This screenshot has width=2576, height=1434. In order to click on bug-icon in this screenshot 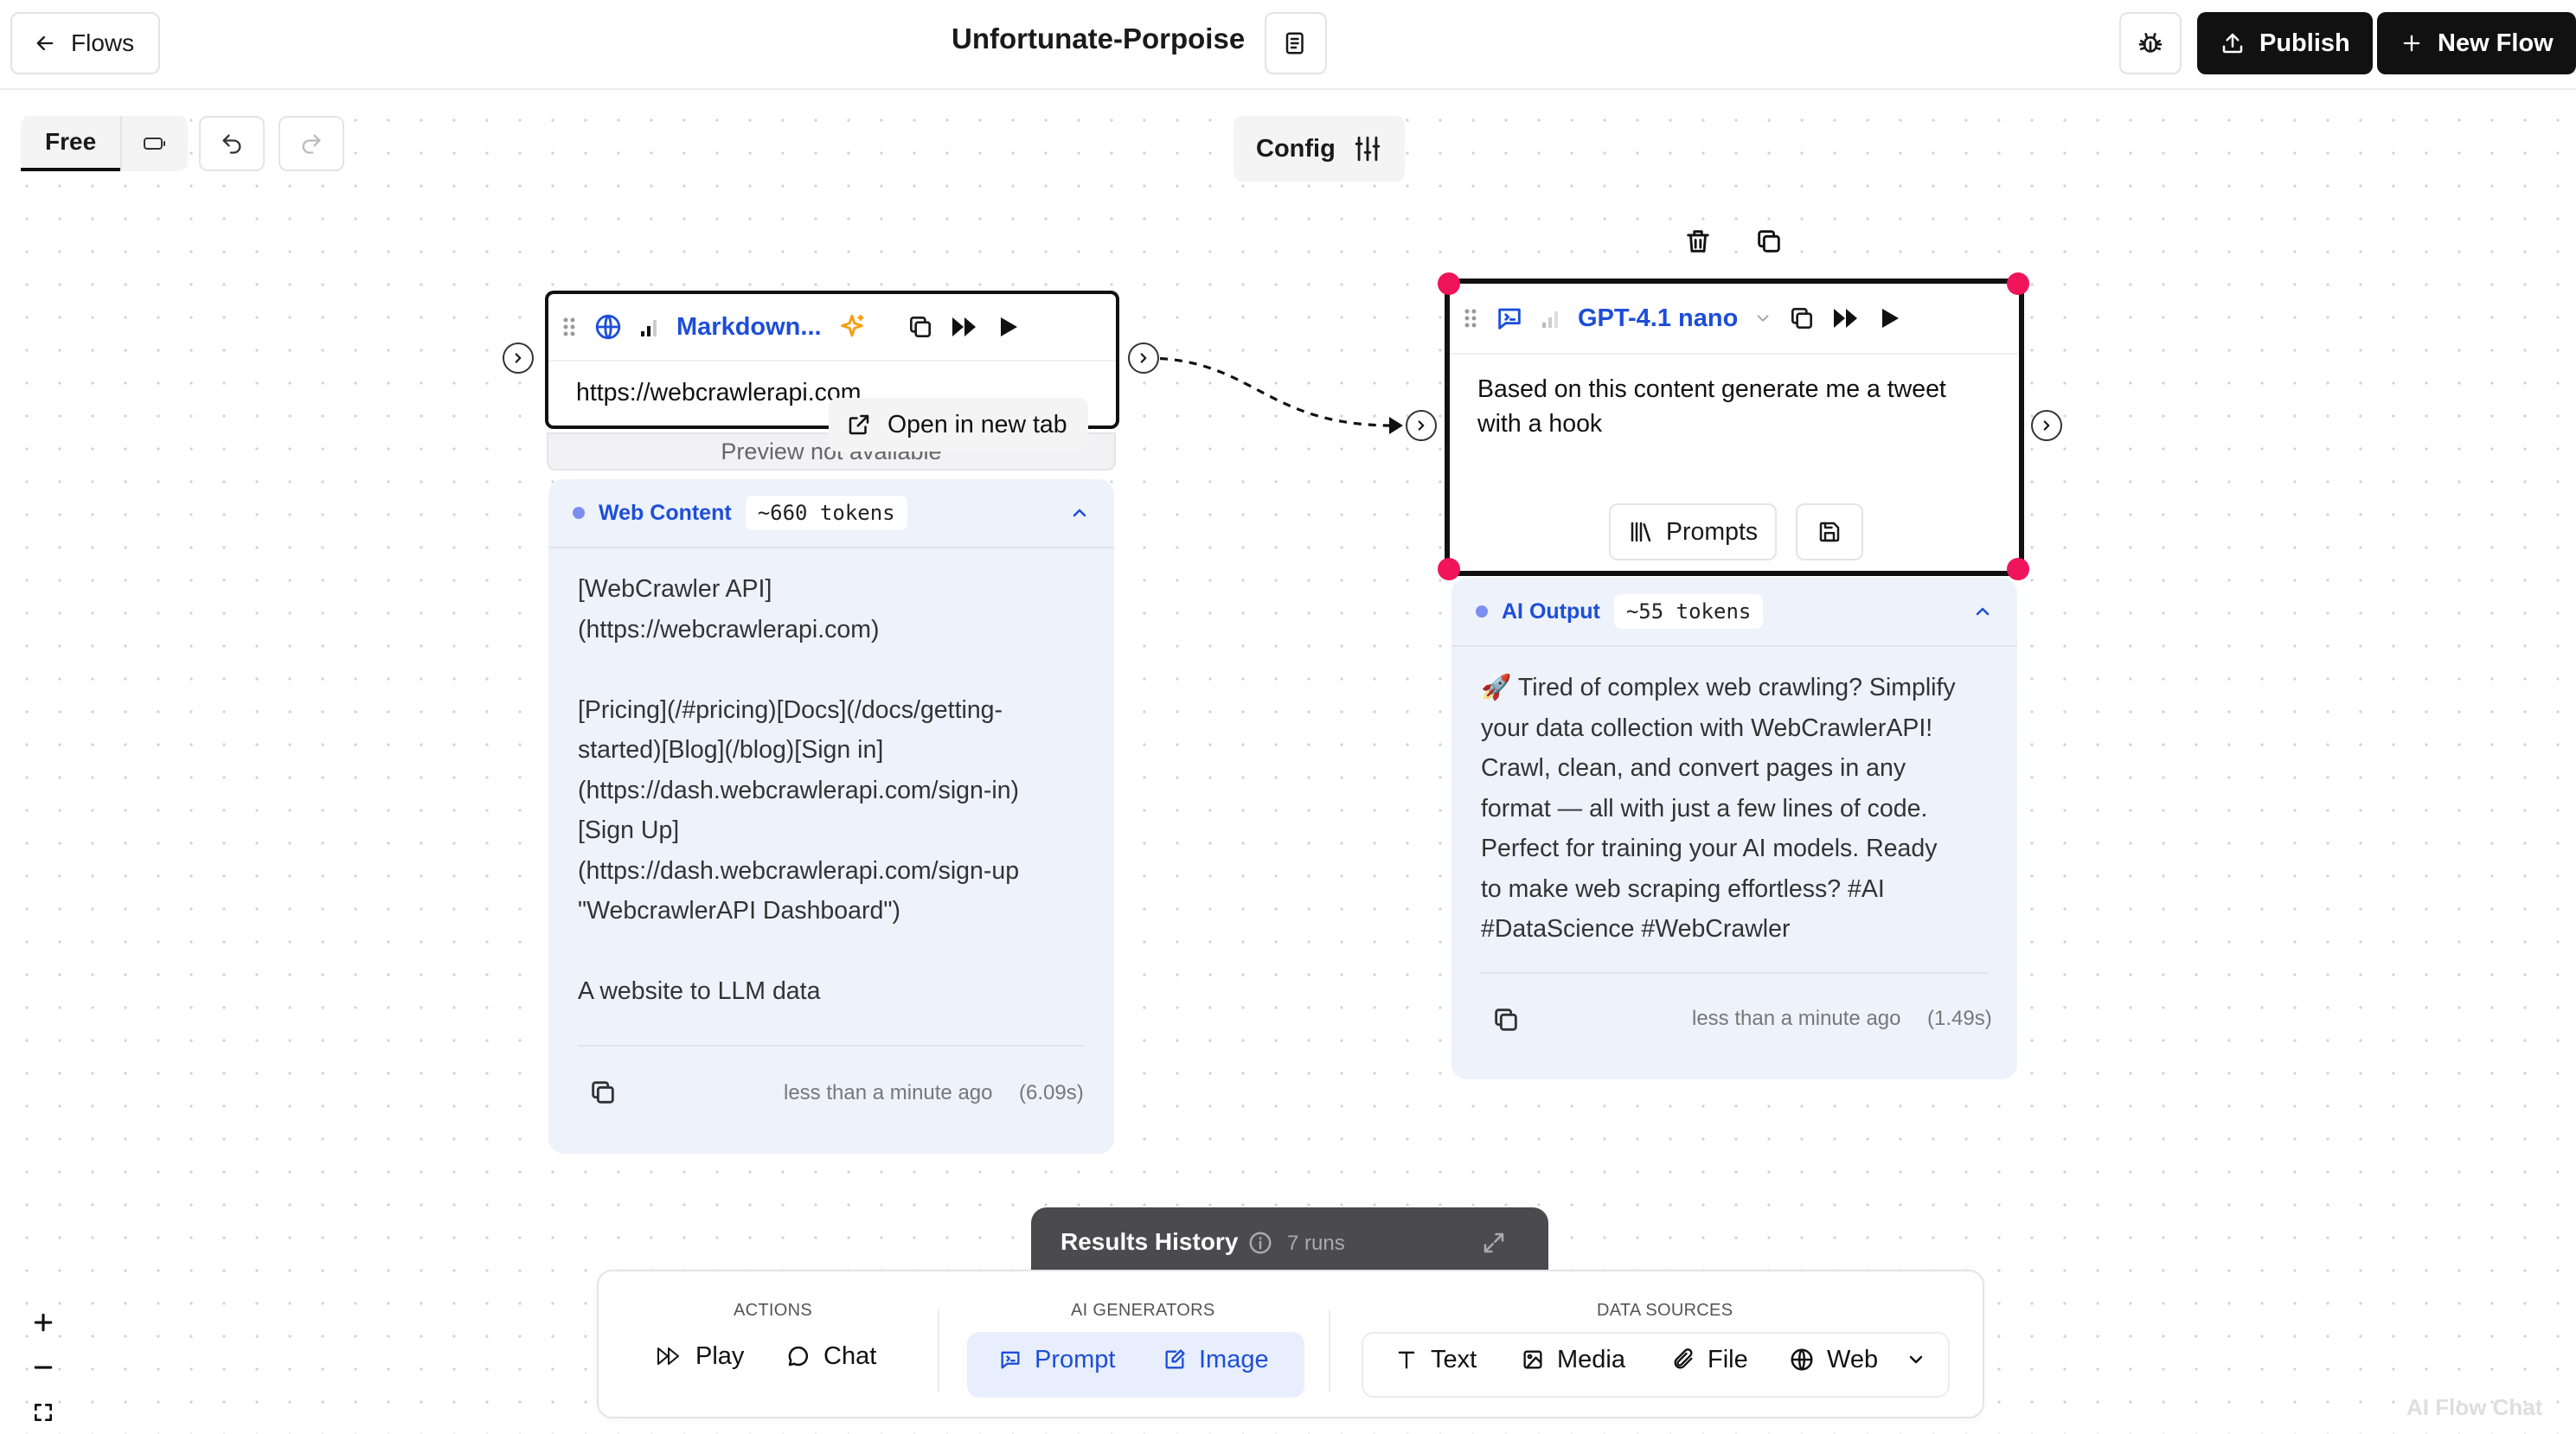, I will do `click(2150, 43)`.